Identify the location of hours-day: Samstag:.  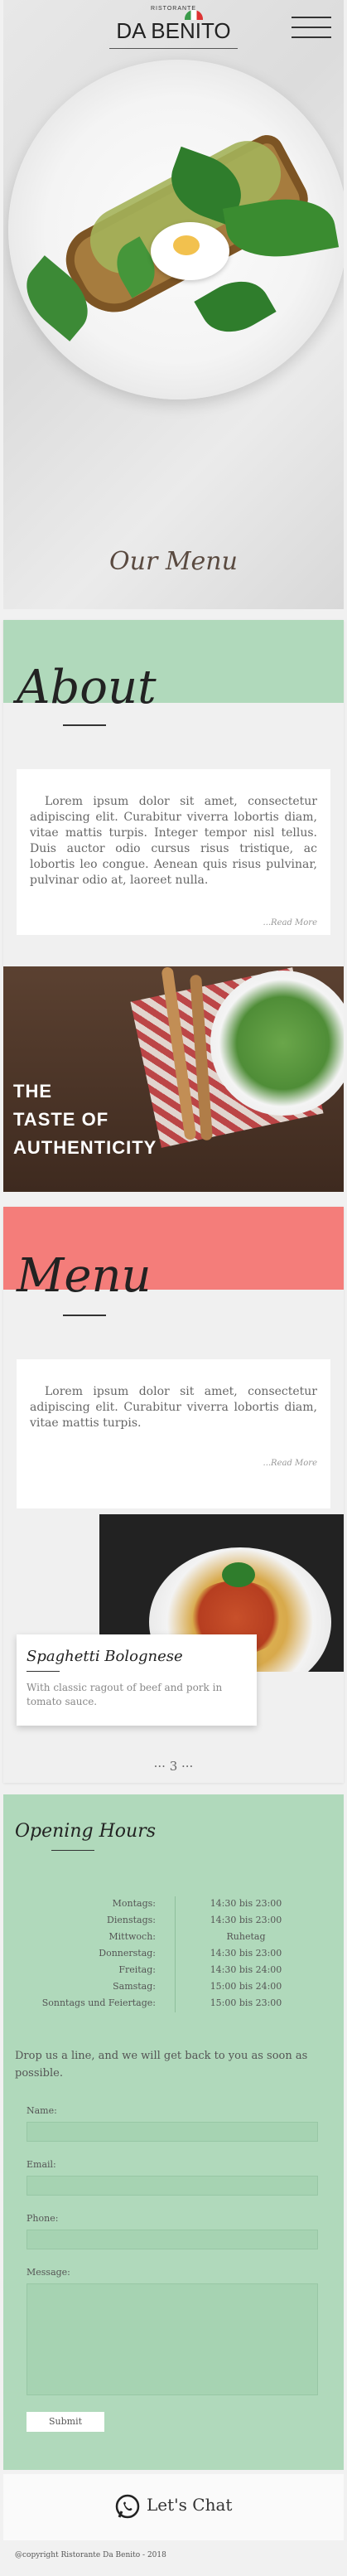
(134, 1987).